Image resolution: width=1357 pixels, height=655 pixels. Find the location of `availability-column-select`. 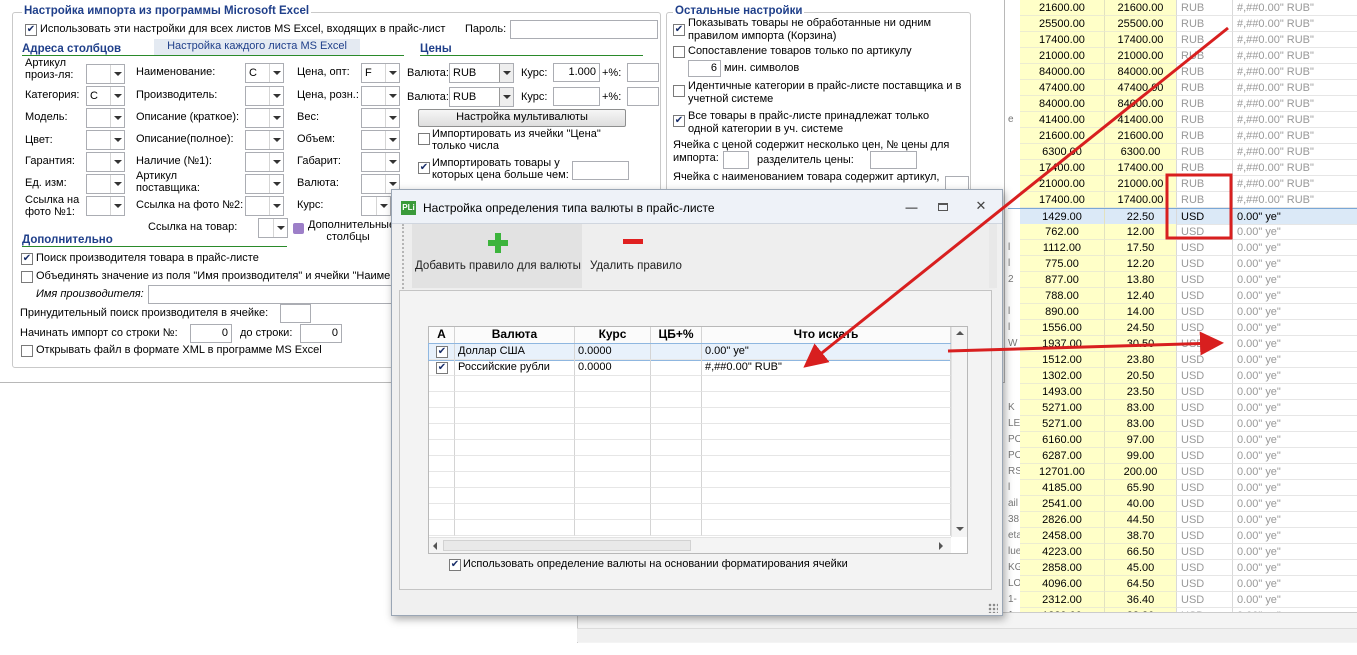

availability-column-select is located at coordinates (264, 162).